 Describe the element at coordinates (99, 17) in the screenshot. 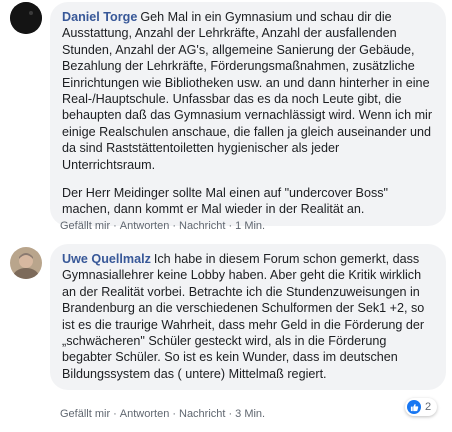

I see `author-name: Daniel Torge` at that location.